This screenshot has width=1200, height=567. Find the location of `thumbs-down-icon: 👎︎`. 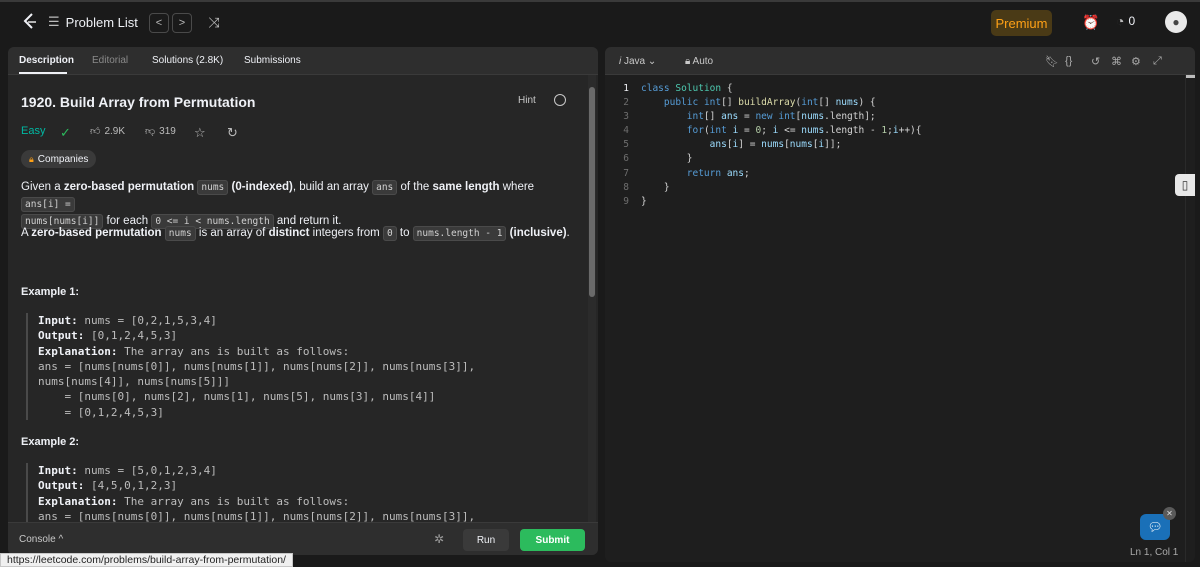

thumbs-down-icon: 👎︎ is located at coordinates (150, 131).